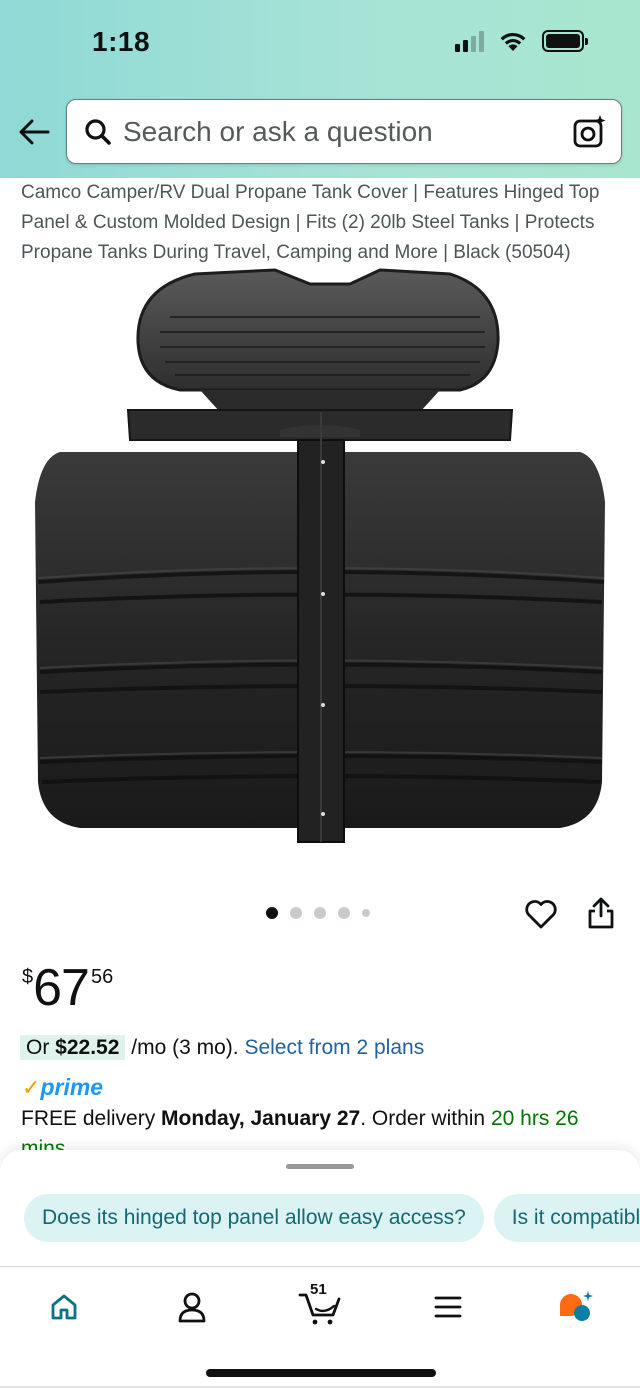 The height and width of the screenshot is (1388, 640). Describe the element at coordinates (469, 41) in the screenshot. I see `cellular-signal-icon` at that location.